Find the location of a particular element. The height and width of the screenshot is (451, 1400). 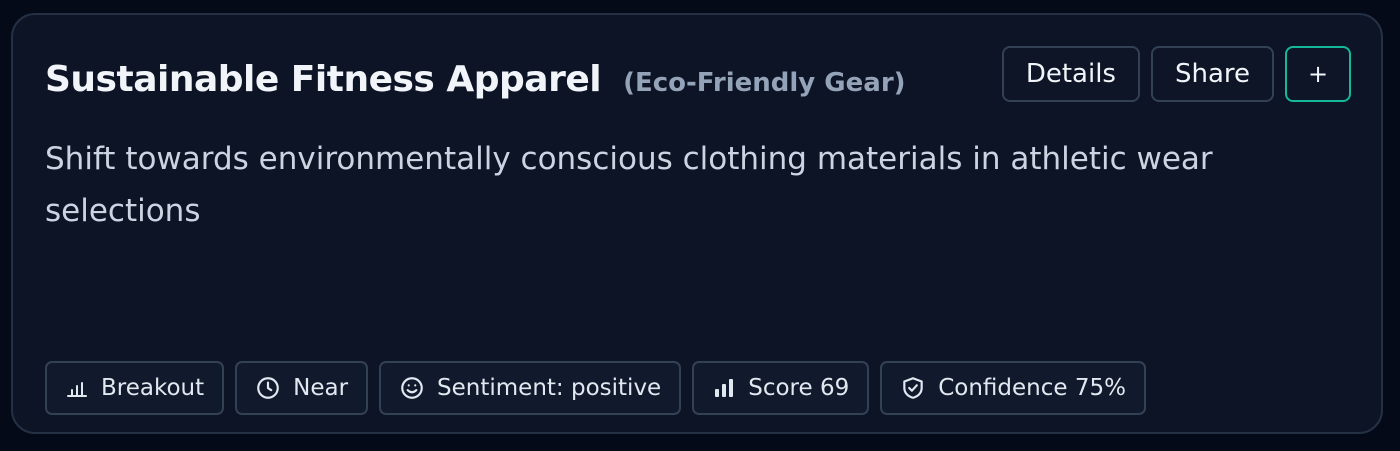

signal-bars-icon is located at coordinates (724, 388).